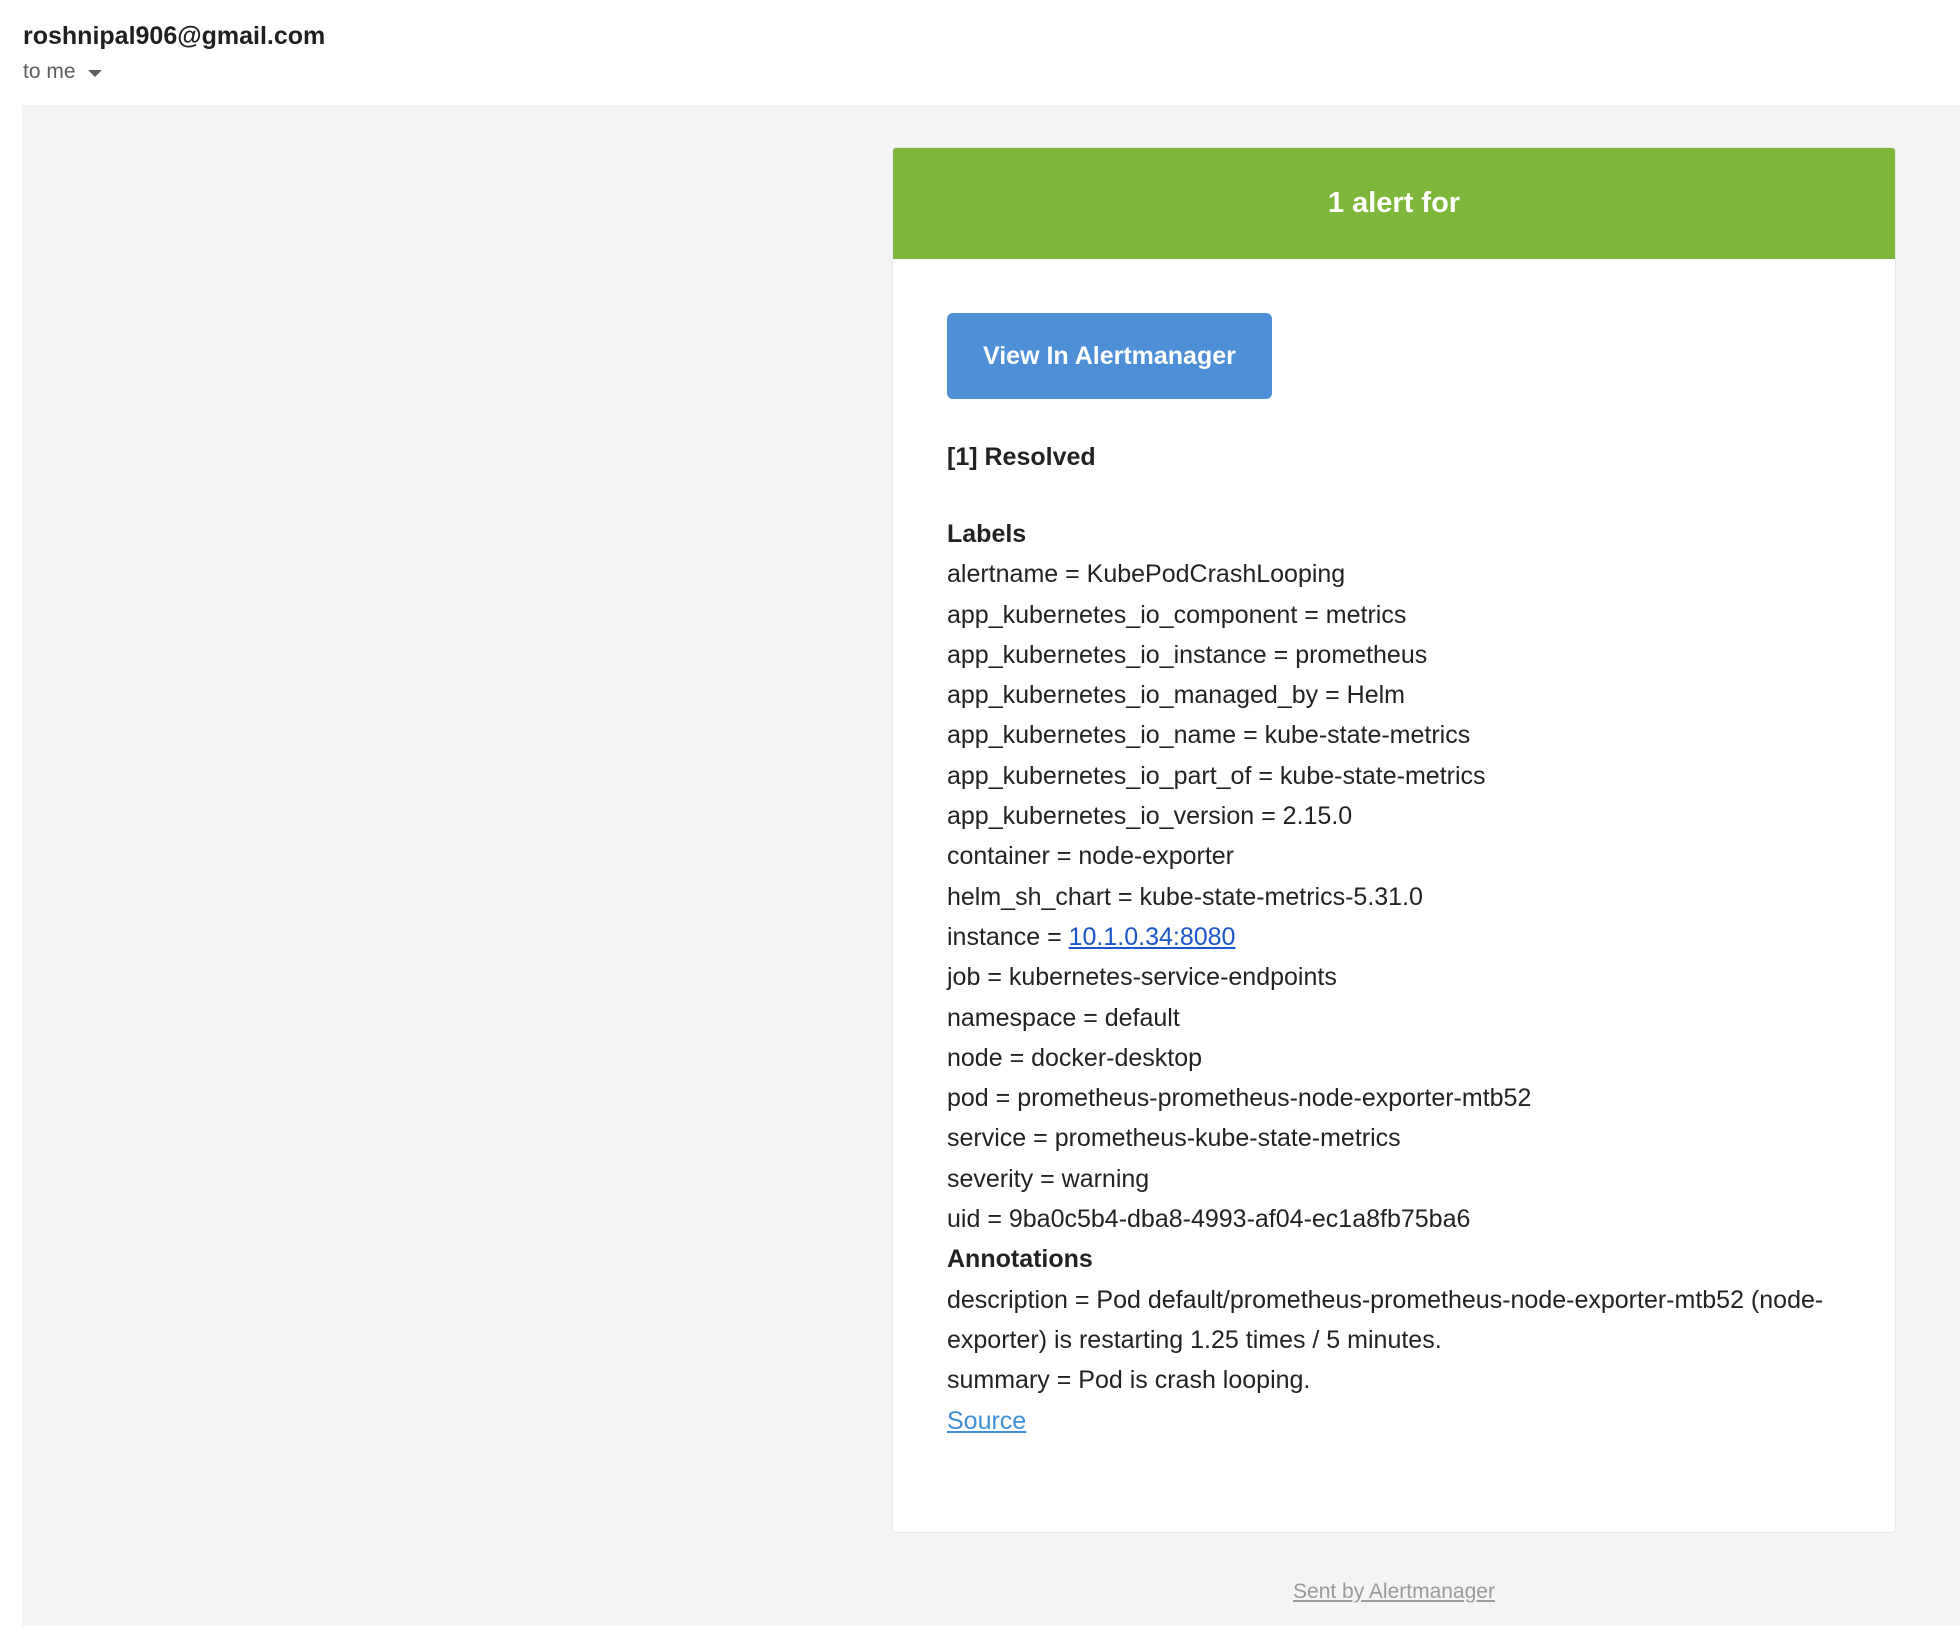  What do you see at coordinates (1387, 1380) in the screenshot?
I see `annotation-row-summary: summary = Pod is crash looping.` at bounding box center [1387, 1380].